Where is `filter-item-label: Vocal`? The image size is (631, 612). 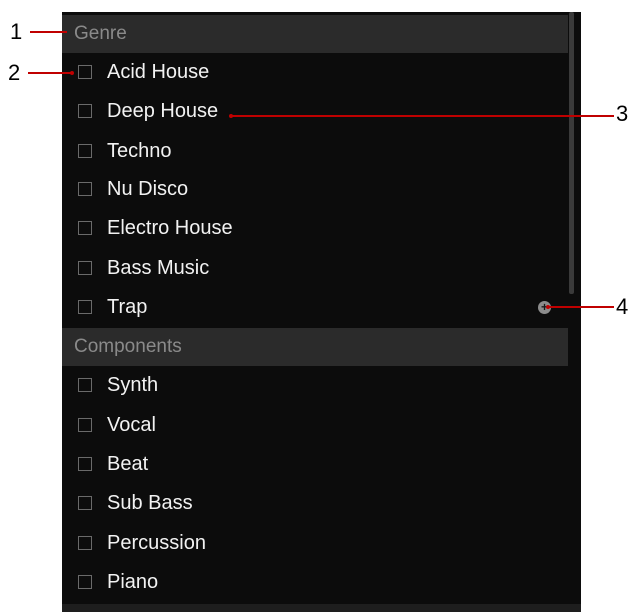
filter-item-label: Vocal is located at coordinates (131, 425).